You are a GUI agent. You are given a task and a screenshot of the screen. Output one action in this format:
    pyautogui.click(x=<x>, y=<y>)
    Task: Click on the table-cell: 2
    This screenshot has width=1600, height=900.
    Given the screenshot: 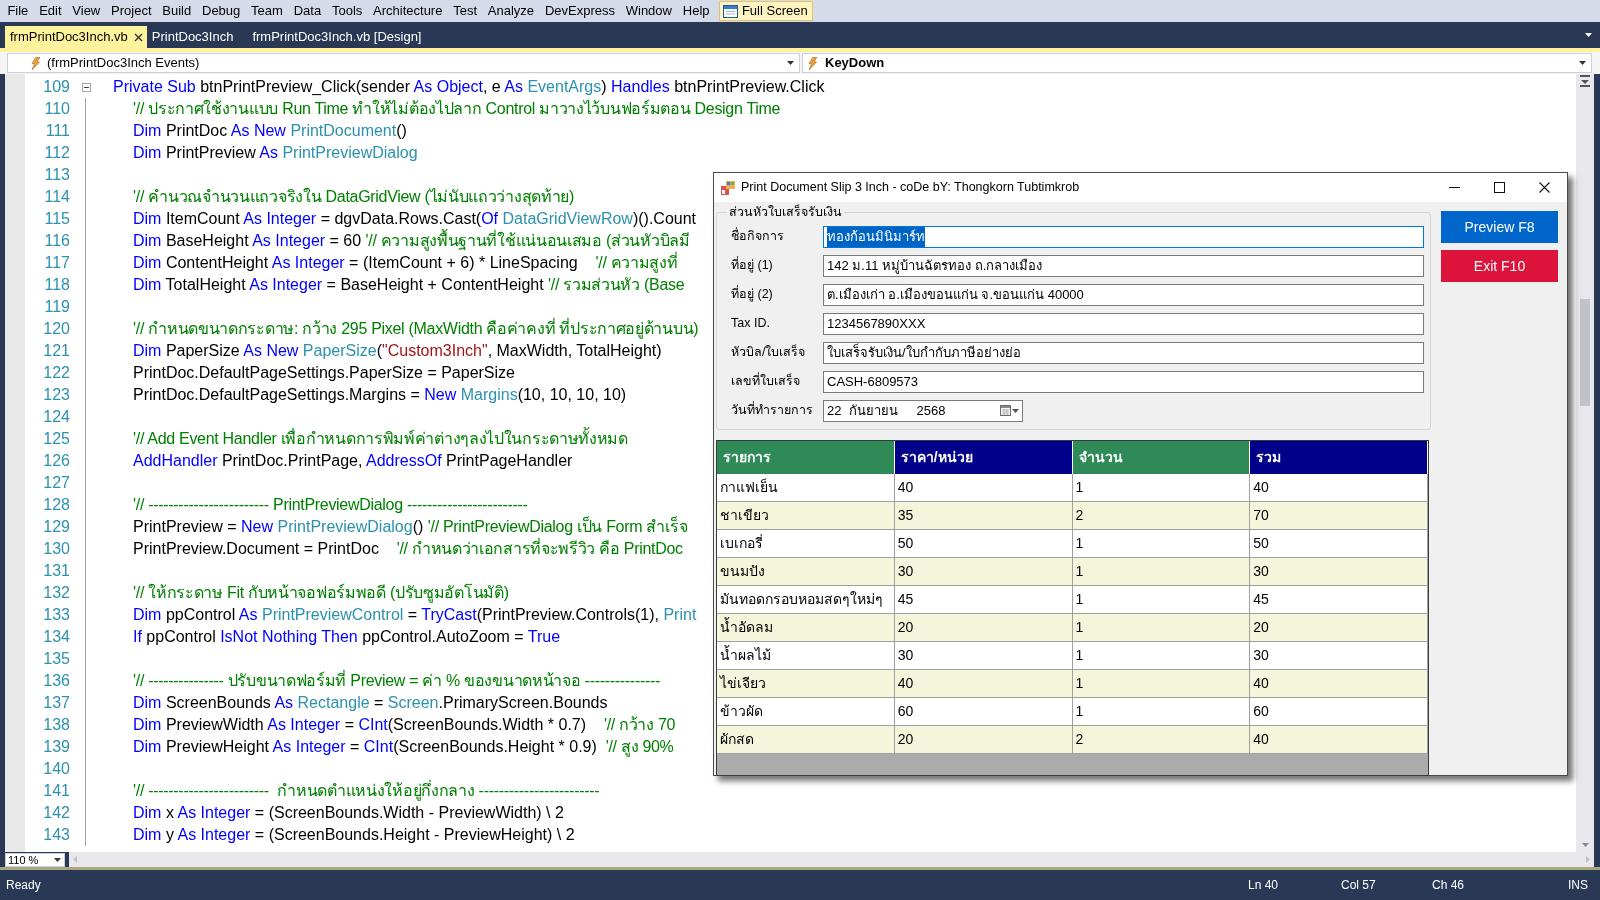 What is the action you would take?
    pyautogui.click(x=1161, y=739)
    